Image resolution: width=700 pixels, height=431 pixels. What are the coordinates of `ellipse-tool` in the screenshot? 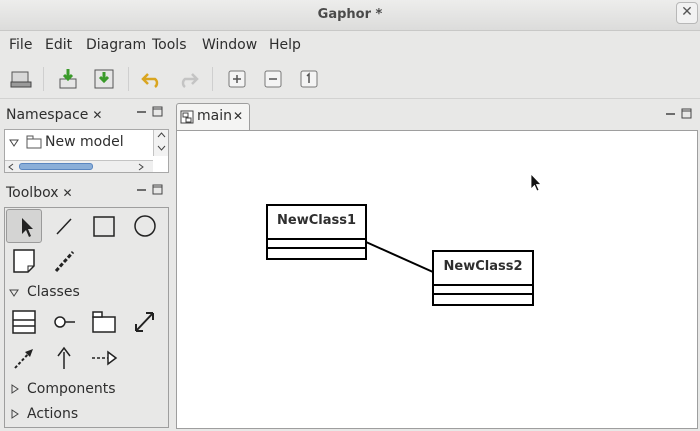 It's located at (144, 226).